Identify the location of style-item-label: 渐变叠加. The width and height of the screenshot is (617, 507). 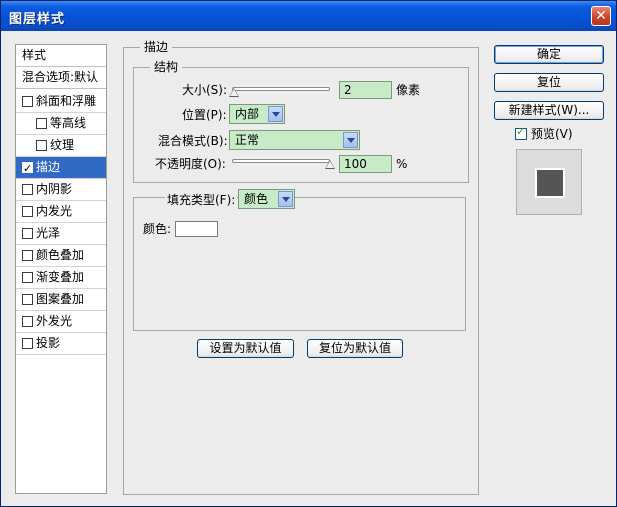
(60, 277).